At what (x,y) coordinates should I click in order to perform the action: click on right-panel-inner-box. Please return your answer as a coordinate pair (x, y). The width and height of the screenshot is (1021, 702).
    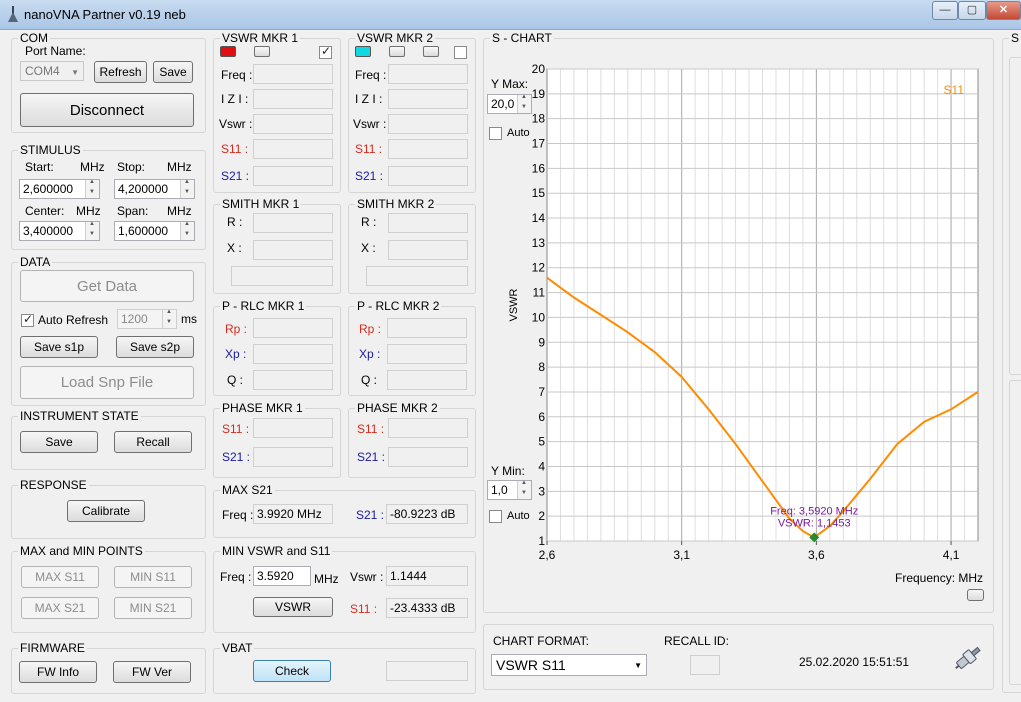
    Looking at the image, I should click on (1015, 216).